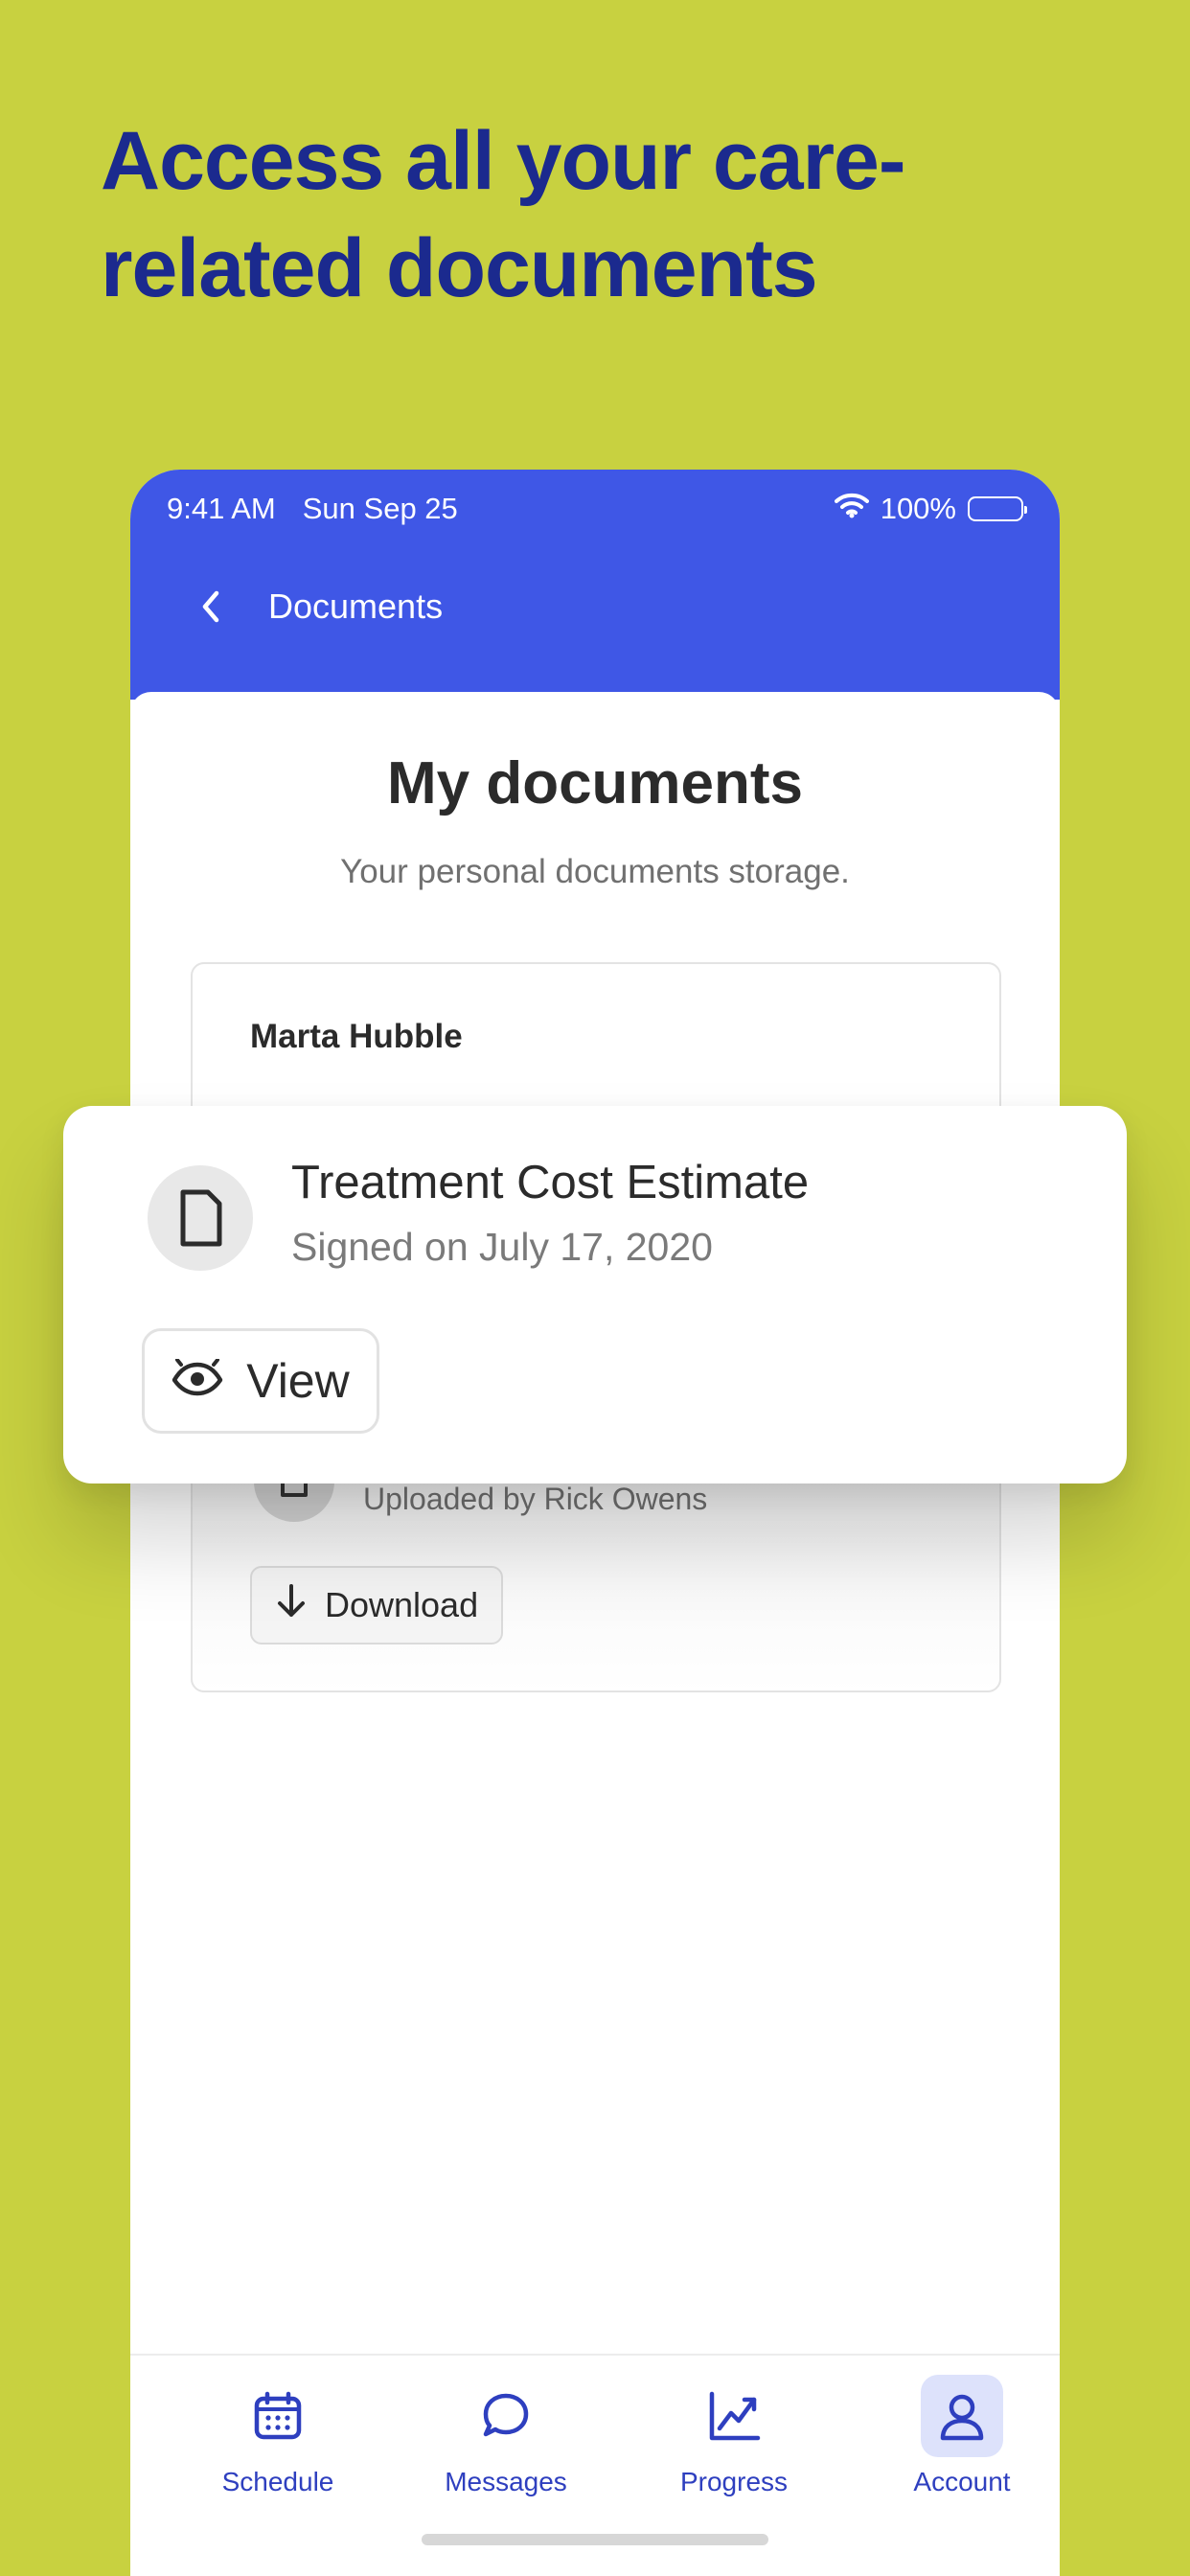  Describe the element at coordinates (595, 585) in the screenshot. I see `app-header: 9:41 AM Sun Sep 25 100% Documents` at that location.